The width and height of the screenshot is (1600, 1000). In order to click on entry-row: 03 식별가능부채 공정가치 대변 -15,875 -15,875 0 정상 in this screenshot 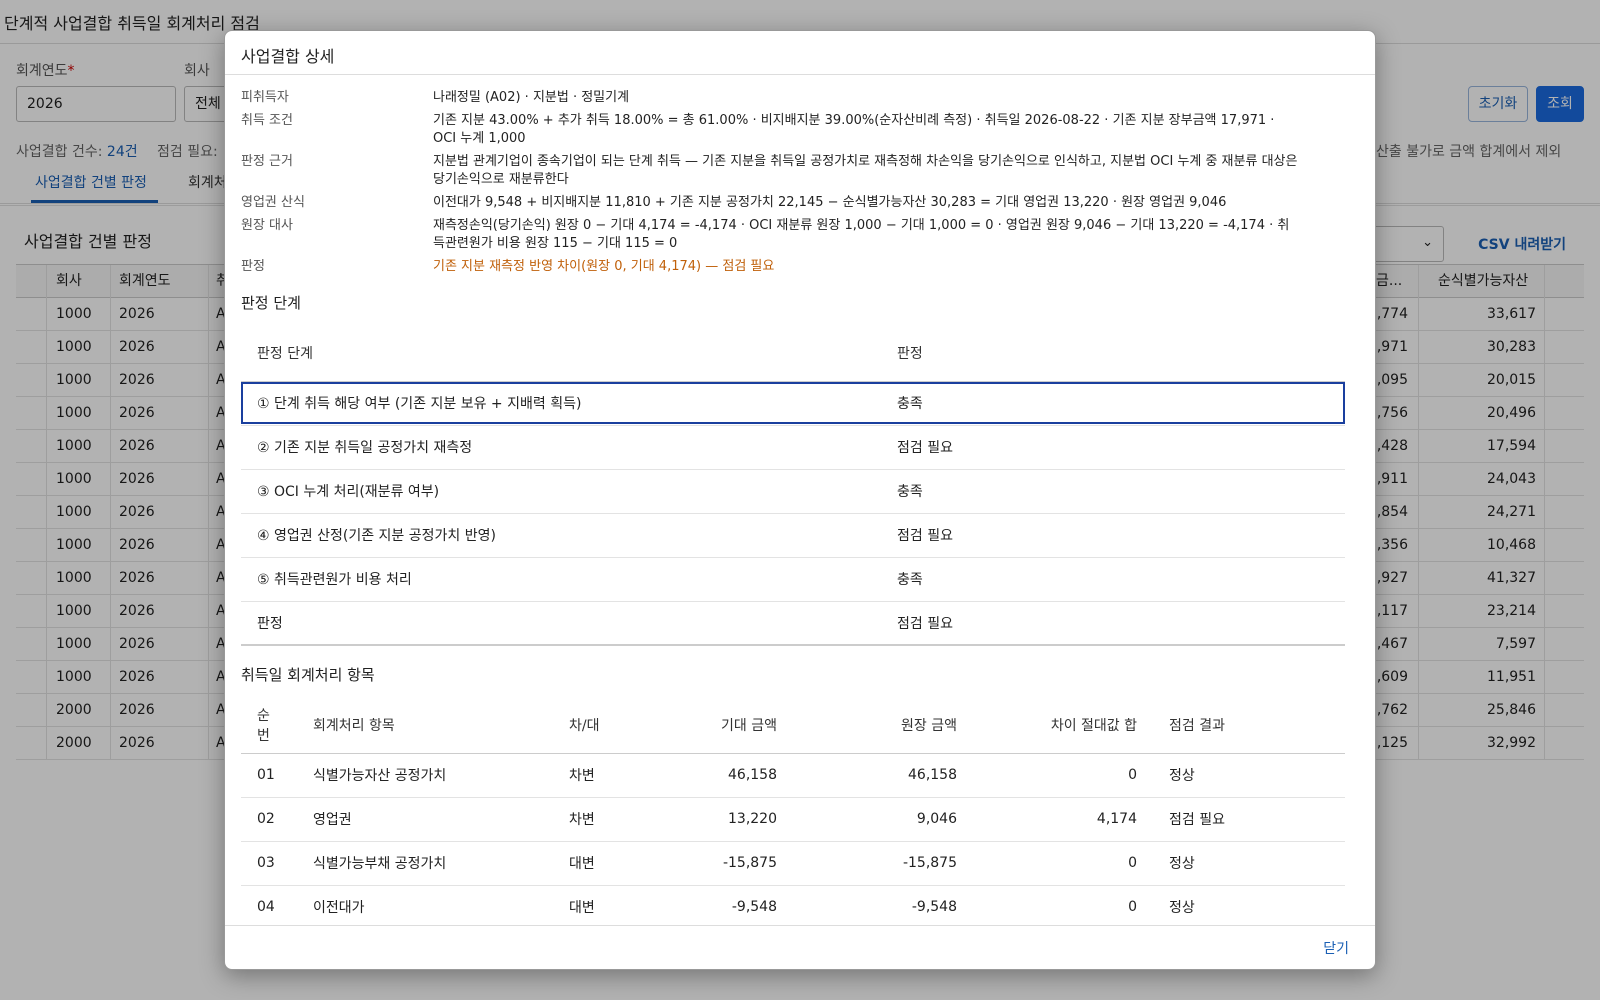, I will do `click(793, 863)`.